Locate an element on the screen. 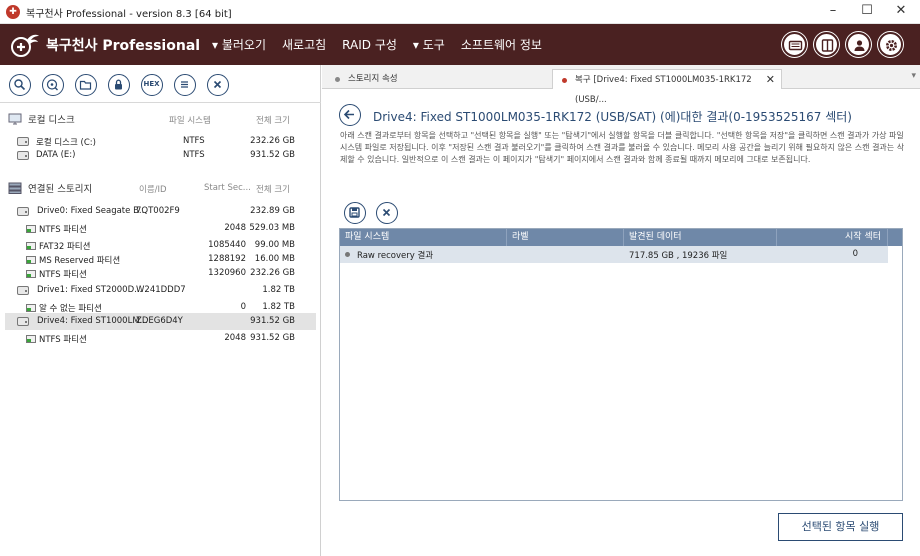 The image size is (920, 556). result-found: 717.85 GB , 19236 파일 is located at coordinates (678, 256).